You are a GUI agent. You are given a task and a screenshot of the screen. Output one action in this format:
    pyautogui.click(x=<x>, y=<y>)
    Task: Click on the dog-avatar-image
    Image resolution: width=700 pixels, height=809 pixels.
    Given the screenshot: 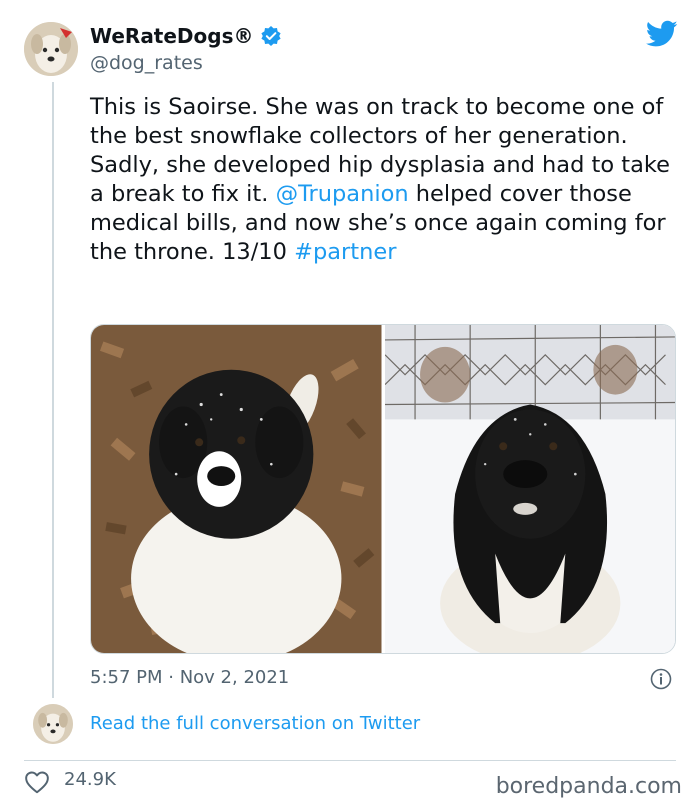 What is the action you would take?
    pyautogui.click(x=51, y=49)
    